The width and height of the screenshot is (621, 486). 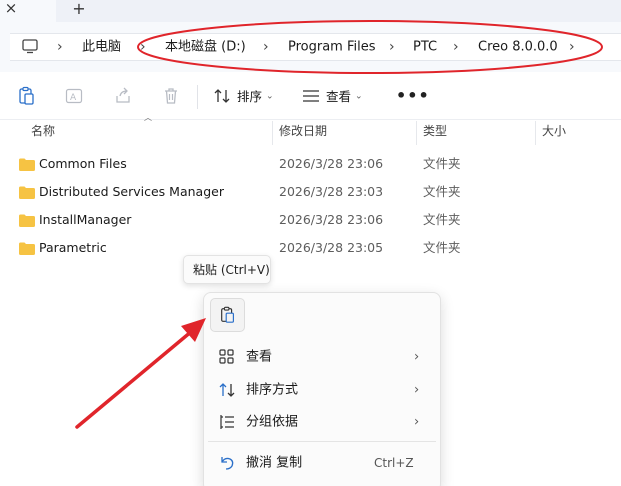 What do you see at coordinates (231, 270) in the screenshot?
I see `tooltip-text: 粘贴 (Ctrl+V)` at bounding box center [231, 270].